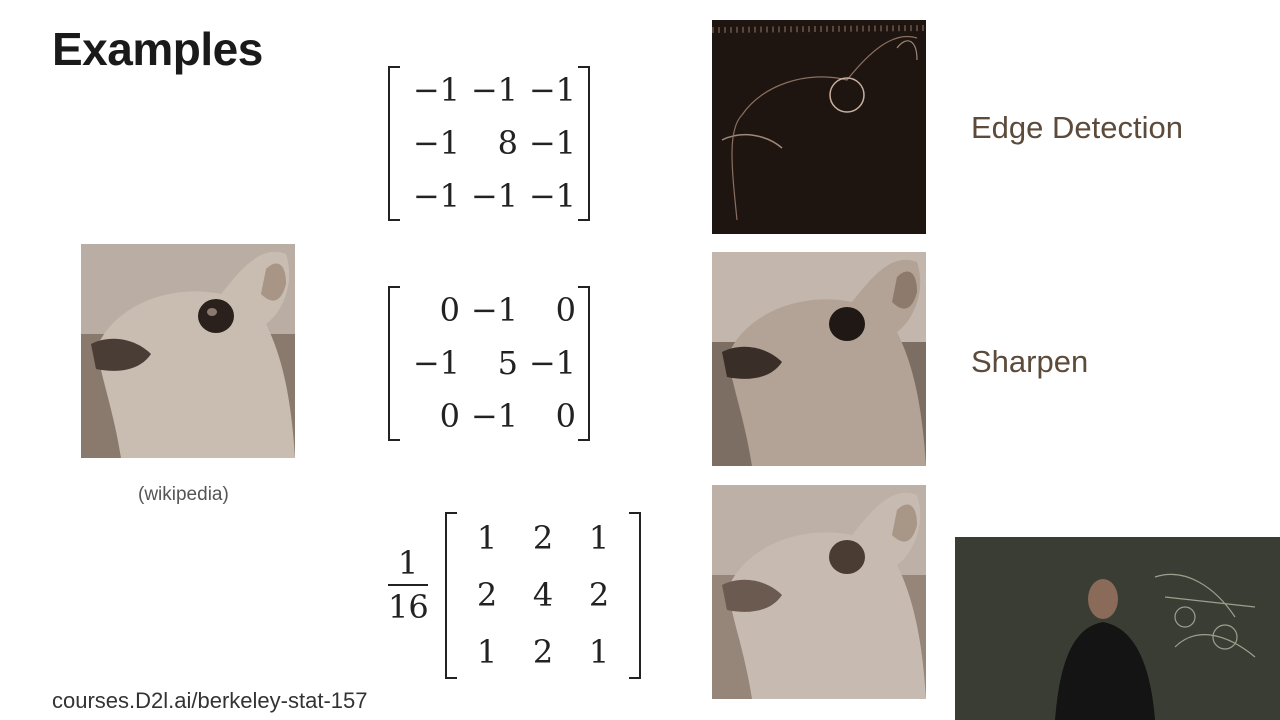  What do you see at coordinates (408, 607) in the screenshot?
I see `fraction-denominator: 16` at bounding box center [408, 607].